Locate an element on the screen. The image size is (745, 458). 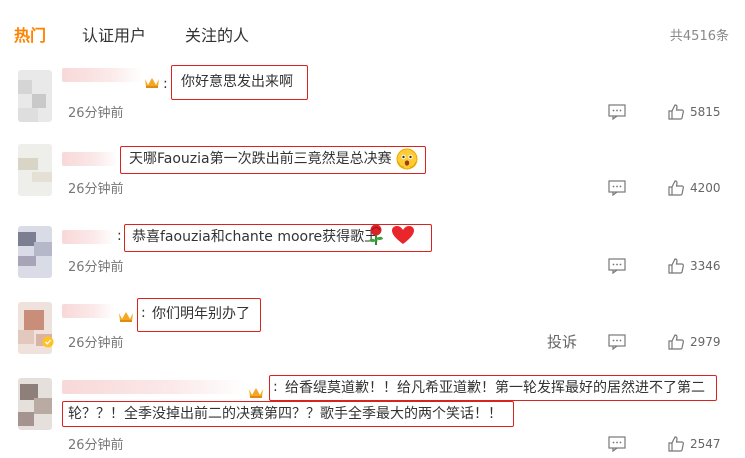
tab-verified-users: 认证用户 is located at coordinates (114, 34).